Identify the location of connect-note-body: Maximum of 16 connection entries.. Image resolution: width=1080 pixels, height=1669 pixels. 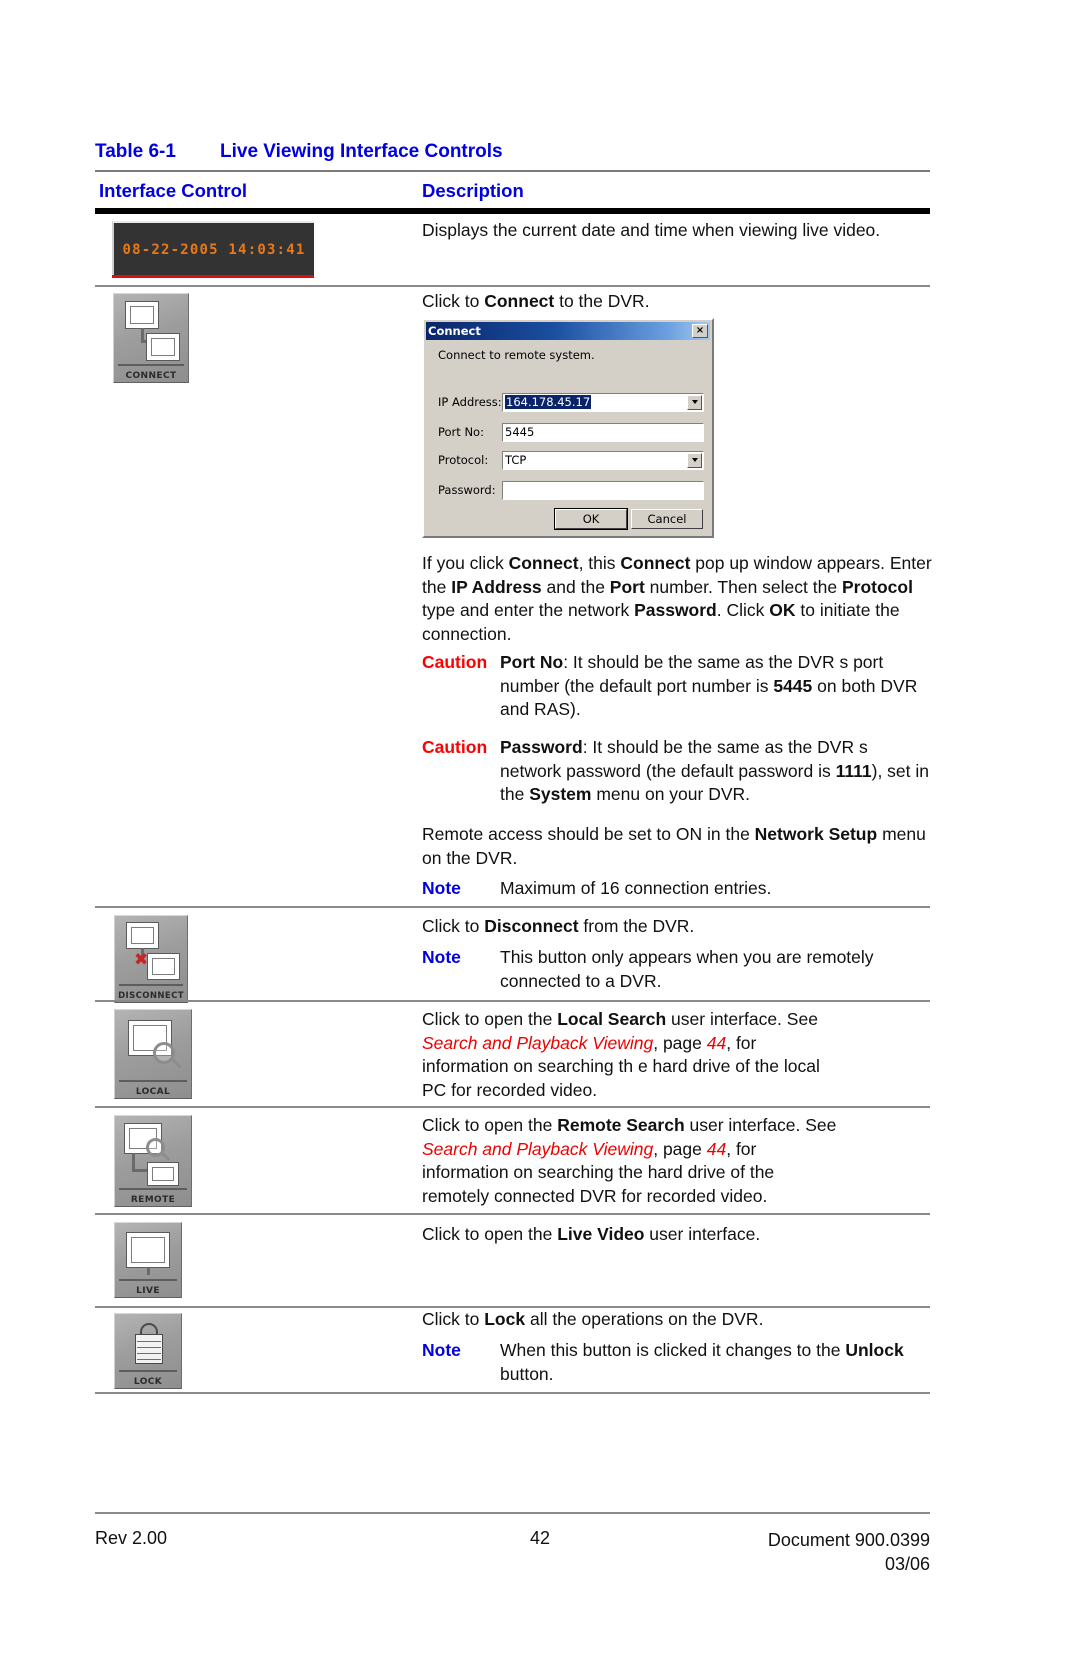
(636, 888).